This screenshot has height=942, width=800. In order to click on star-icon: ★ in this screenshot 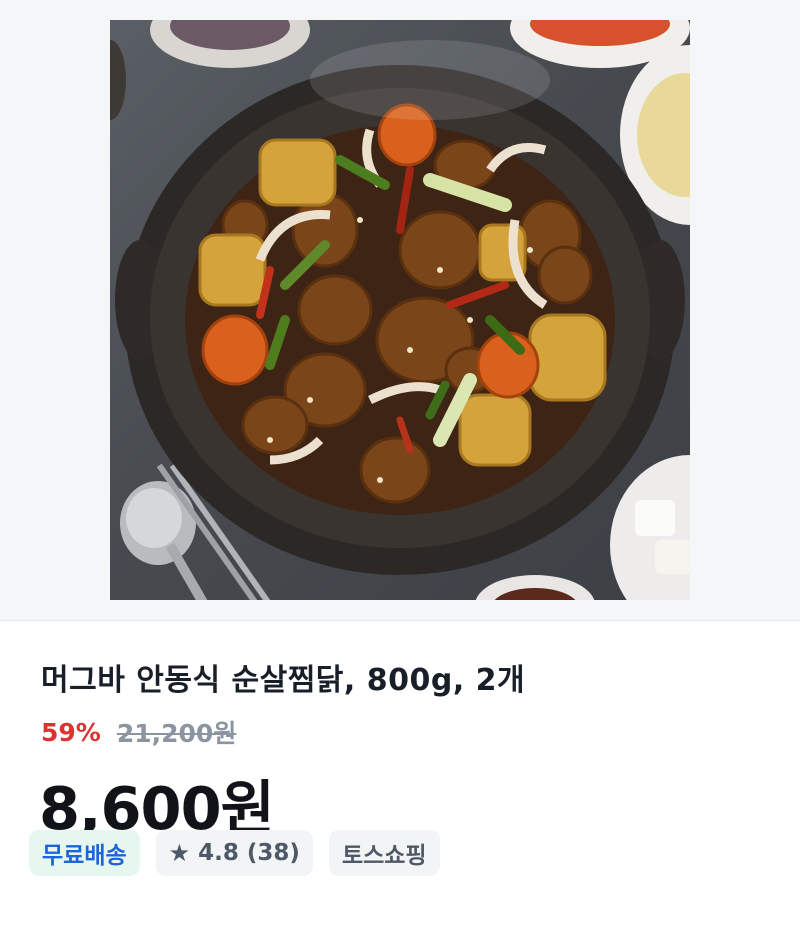, I will do `click(179, 853)`.